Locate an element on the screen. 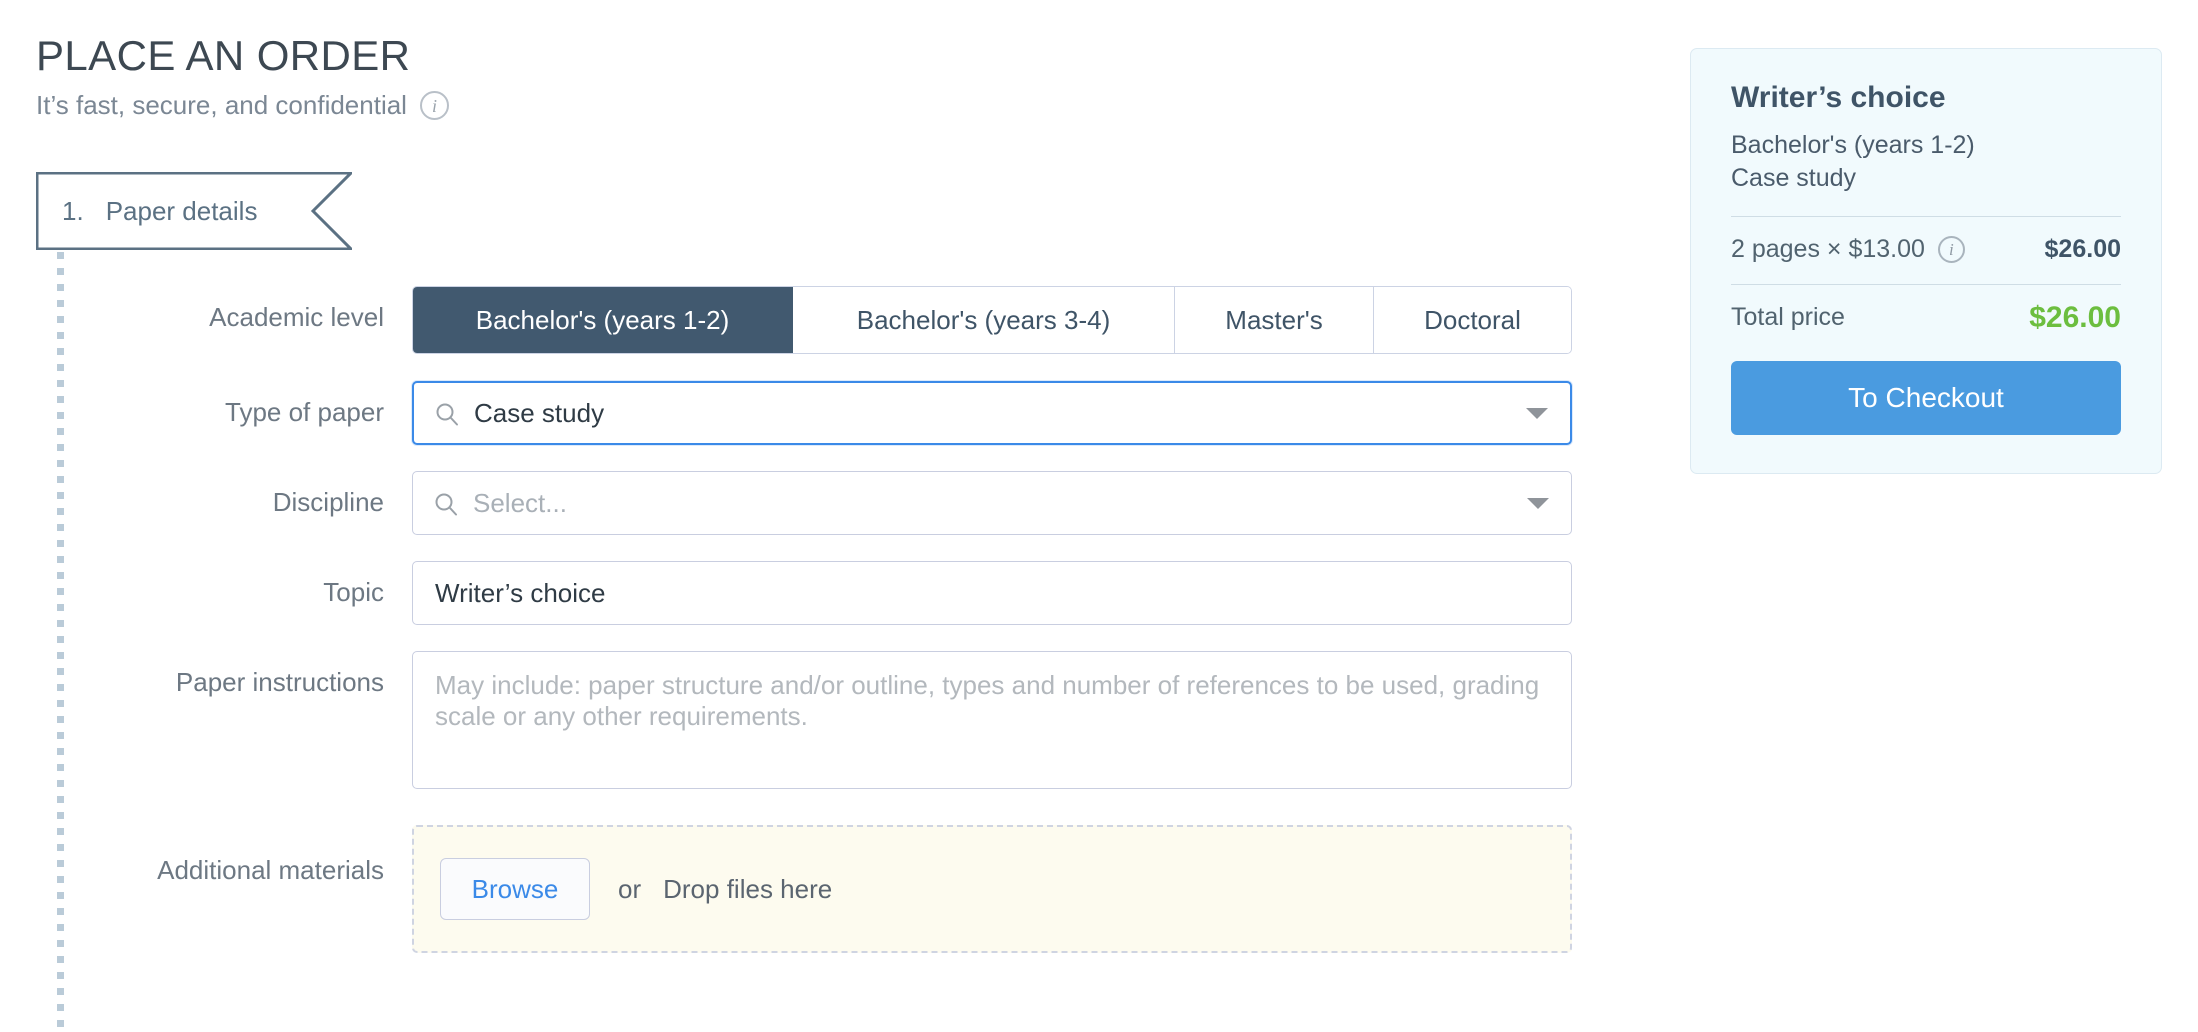 The image size is (2198, 1032). summary-paper-type: Case study is located at coordinates (1794, 178).